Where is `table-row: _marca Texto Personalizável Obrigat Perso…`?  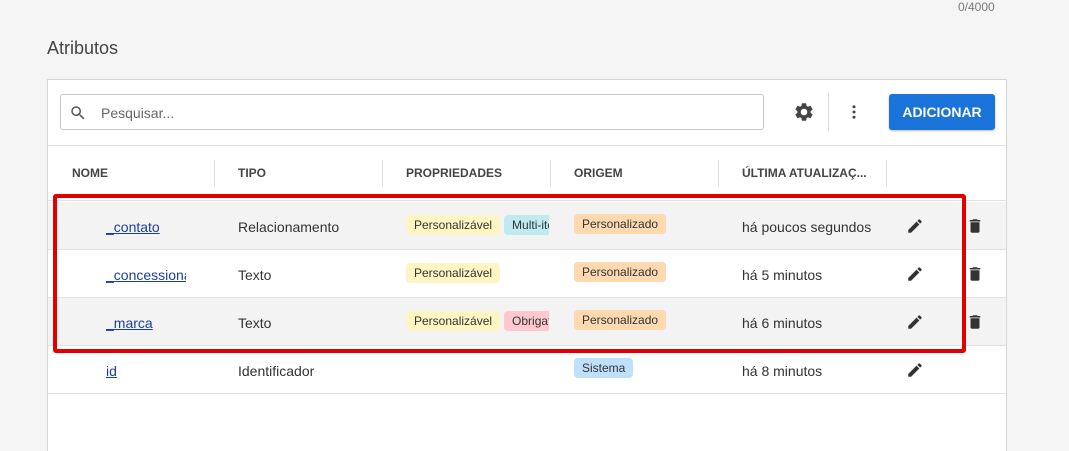
table-row: _marca Texto Personalizável Obrigat Perso… is located at coordinates (527, 322).